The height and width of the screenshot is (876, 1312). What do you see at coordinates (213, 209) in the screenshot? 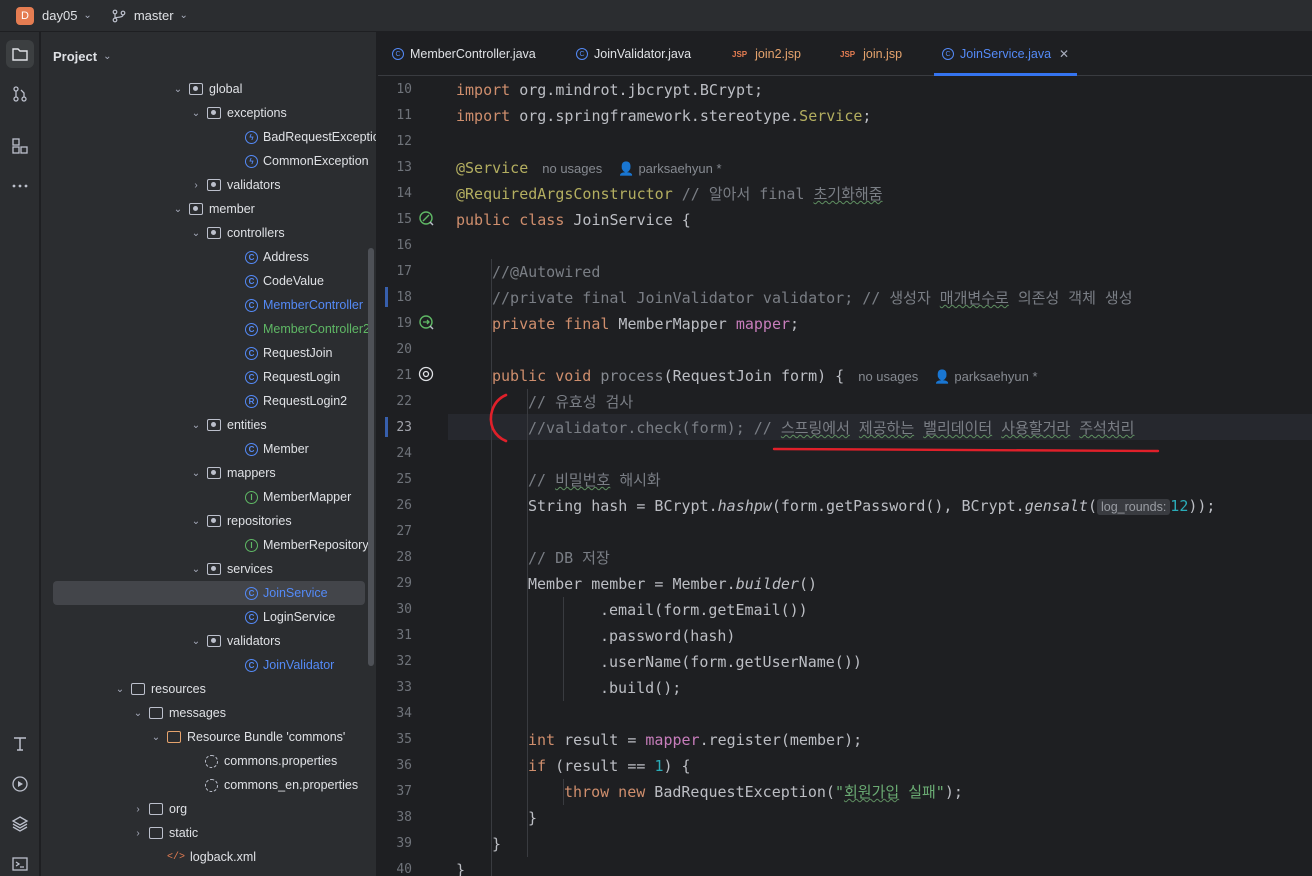
I see `tree-item: ⌄ member` at bounding box center [213, 209].